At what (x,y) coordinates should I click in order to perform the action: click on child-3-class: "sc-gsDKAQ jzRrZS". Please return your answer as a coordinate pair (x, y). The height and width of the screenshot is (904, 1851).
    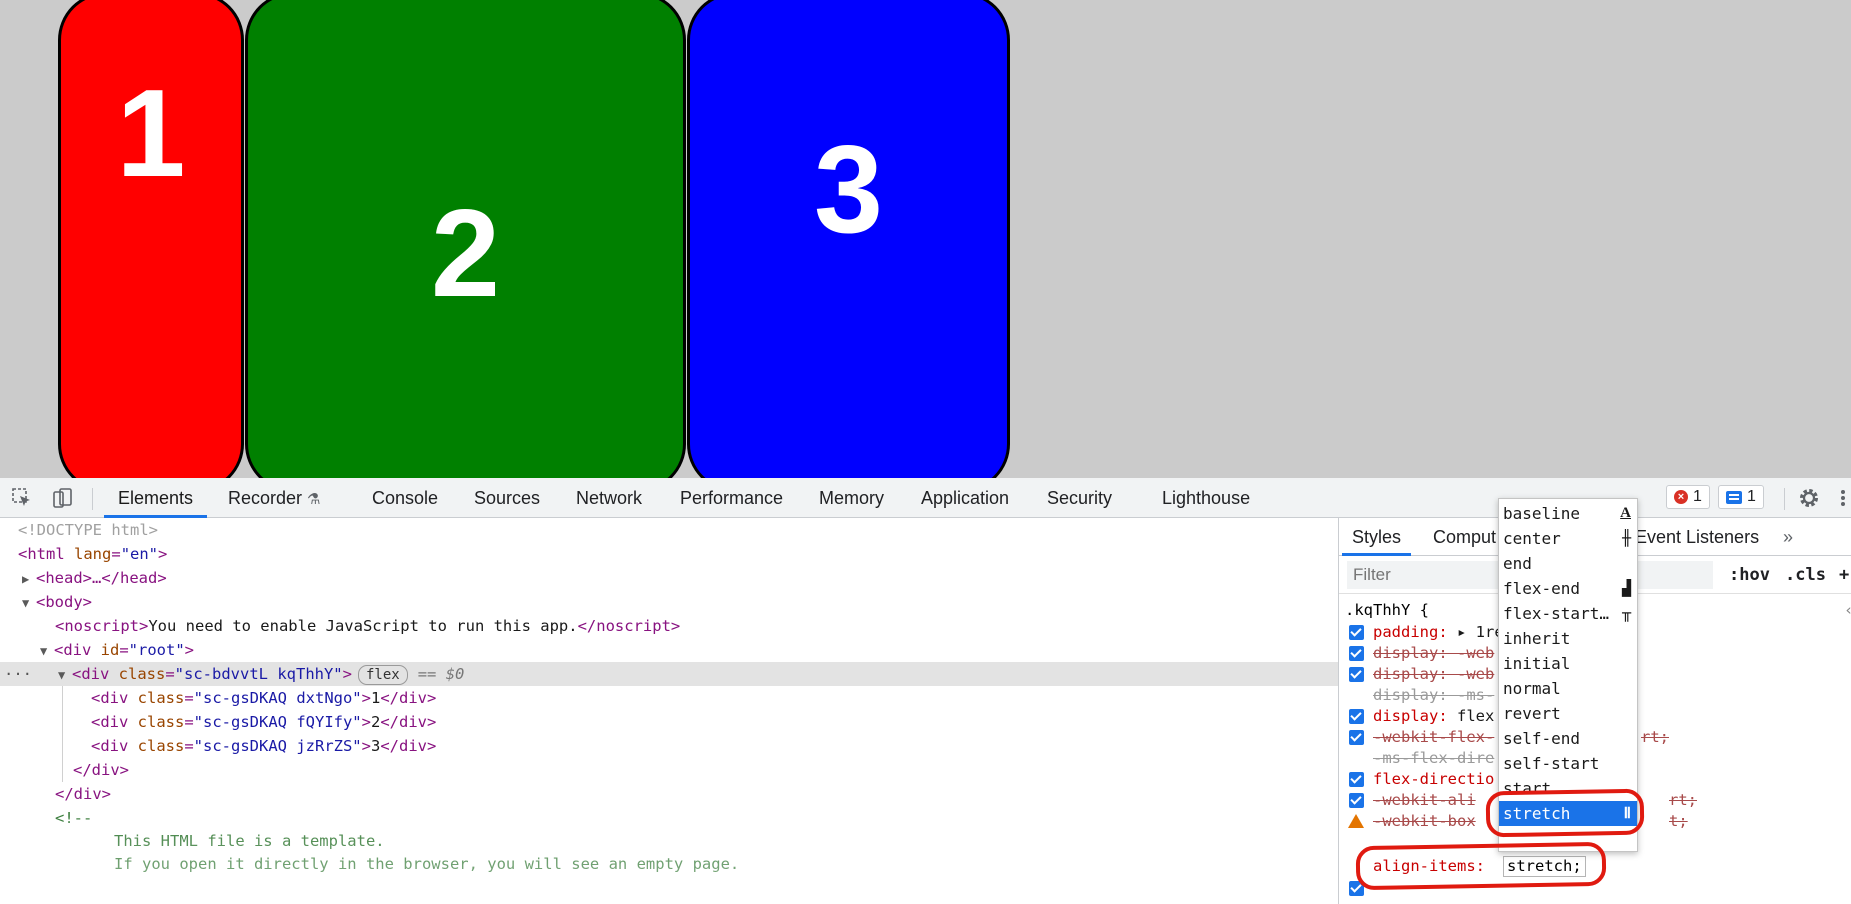
    Looking at the image, I should click on (277, 746).